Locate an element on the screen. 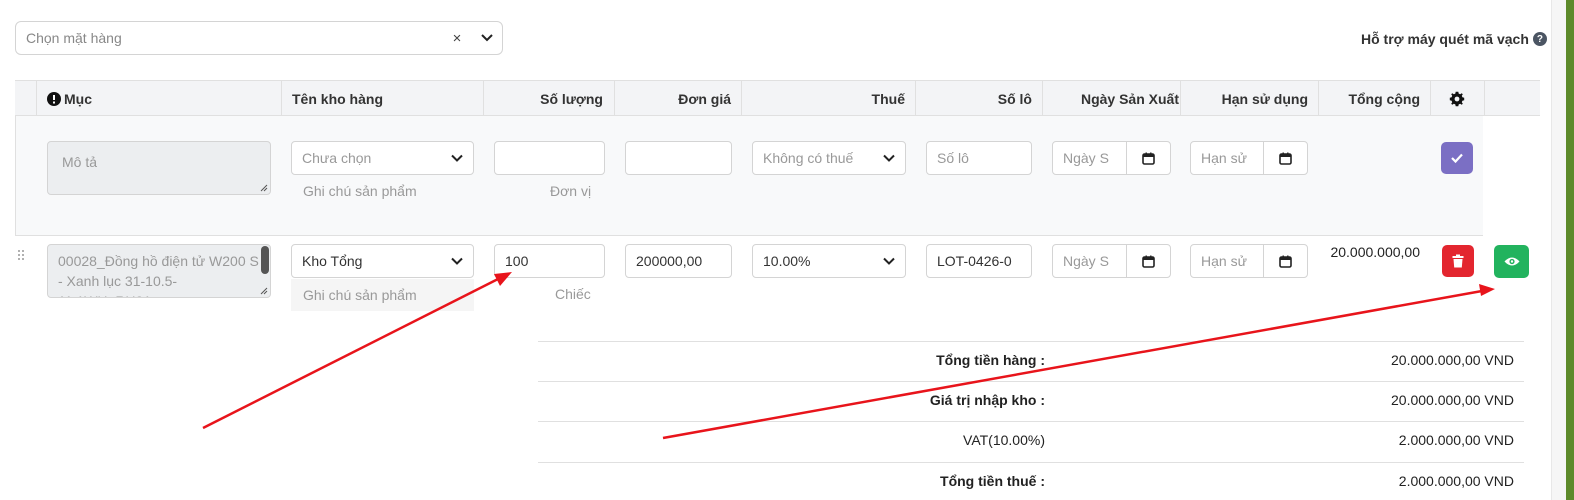 Image resolution: width=1574 pixels, height=500 pixels. tax-select-value: 10.00% is located at coordinates (787, 261).